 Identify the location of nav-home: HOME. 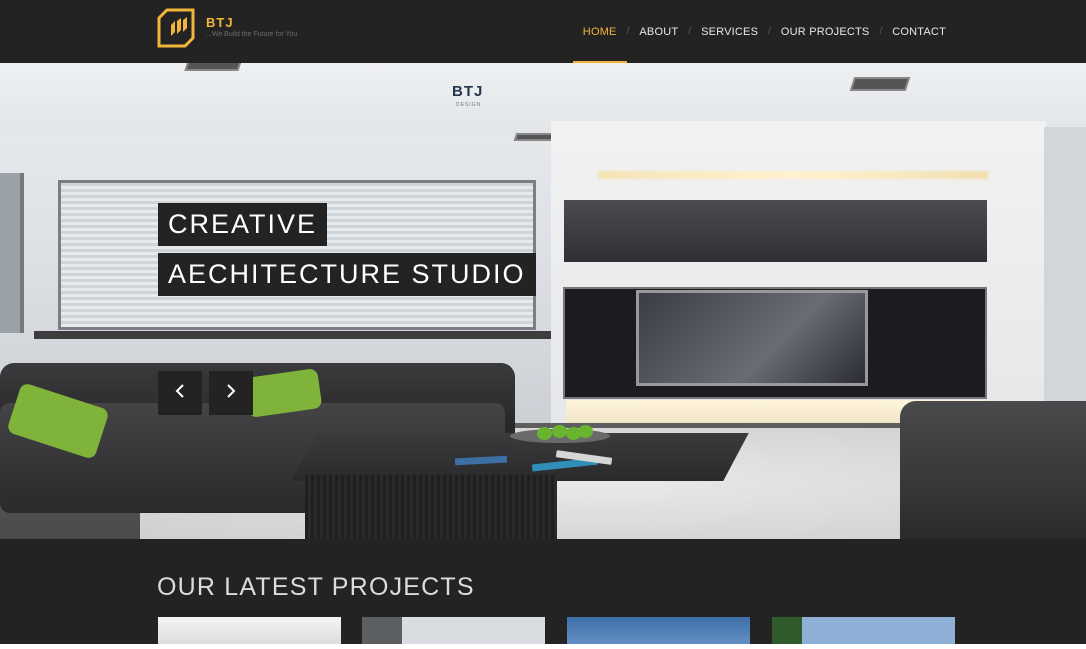
(599, 31).